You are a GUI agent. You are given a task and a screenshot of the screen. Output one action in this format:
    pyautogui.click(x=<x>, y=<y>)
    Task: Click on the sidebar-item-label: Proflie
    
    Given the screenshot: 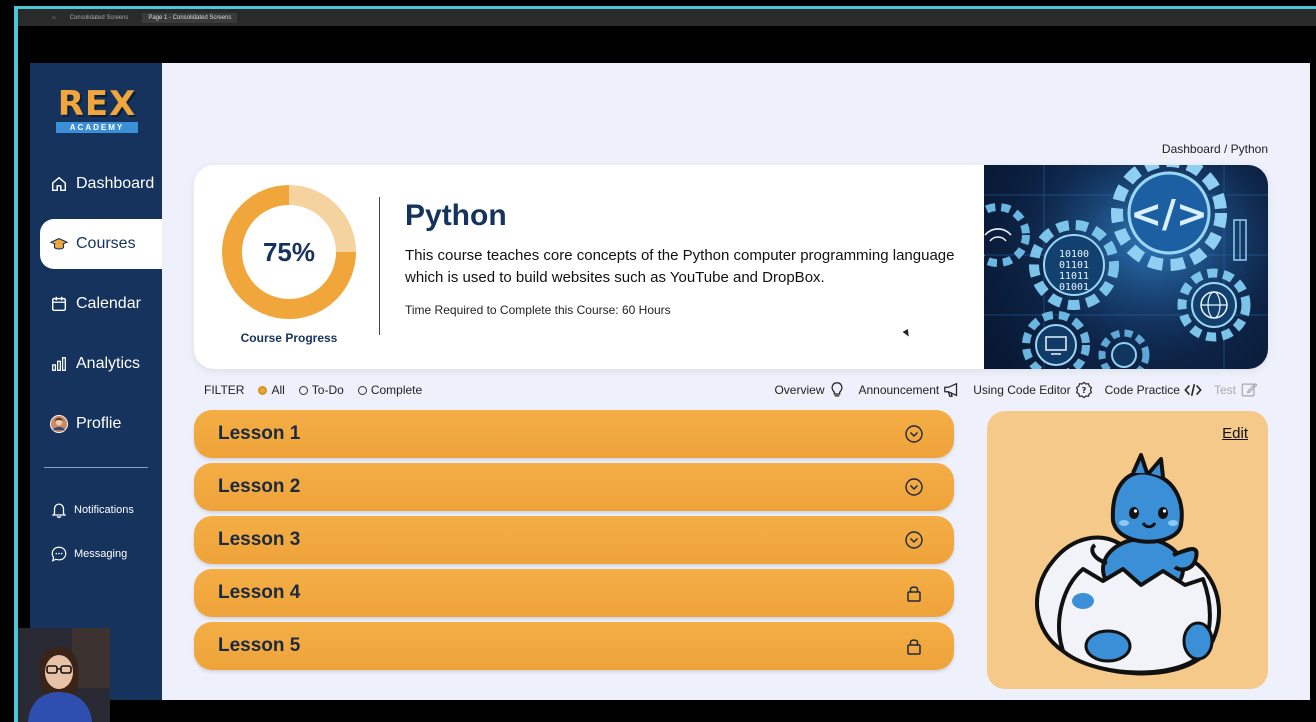 What is the action you would take?
    pyautogui.click(x=99, y=423)
    